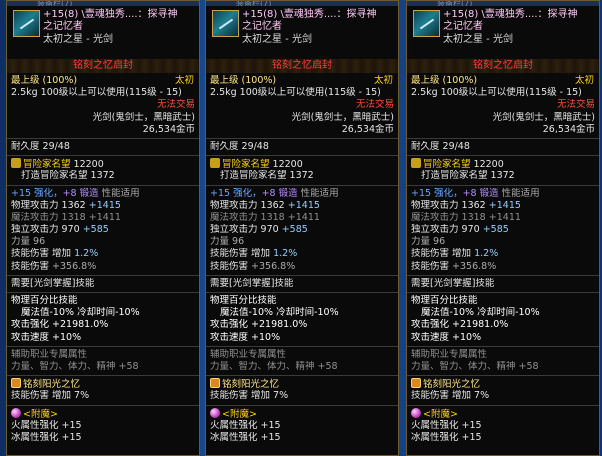 Image resolution: width=602 pixels, height=456 pixels. What do you see at coordinates (143, 117) in the screenshot?
I see `weapon-type: 光剑(鬼剑士，黑暗武士)` at bounding box center [143, 117].